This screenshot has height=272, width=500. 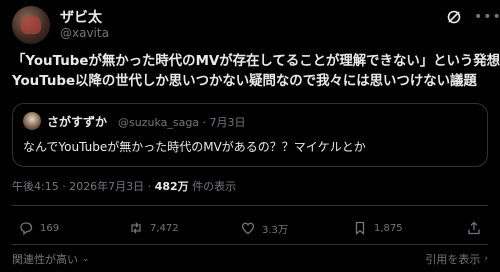 I want to click on tweet-meta: 午後4:15 · 2026年7月3日 · 482万 件の表示, so click(x=124, y=186).